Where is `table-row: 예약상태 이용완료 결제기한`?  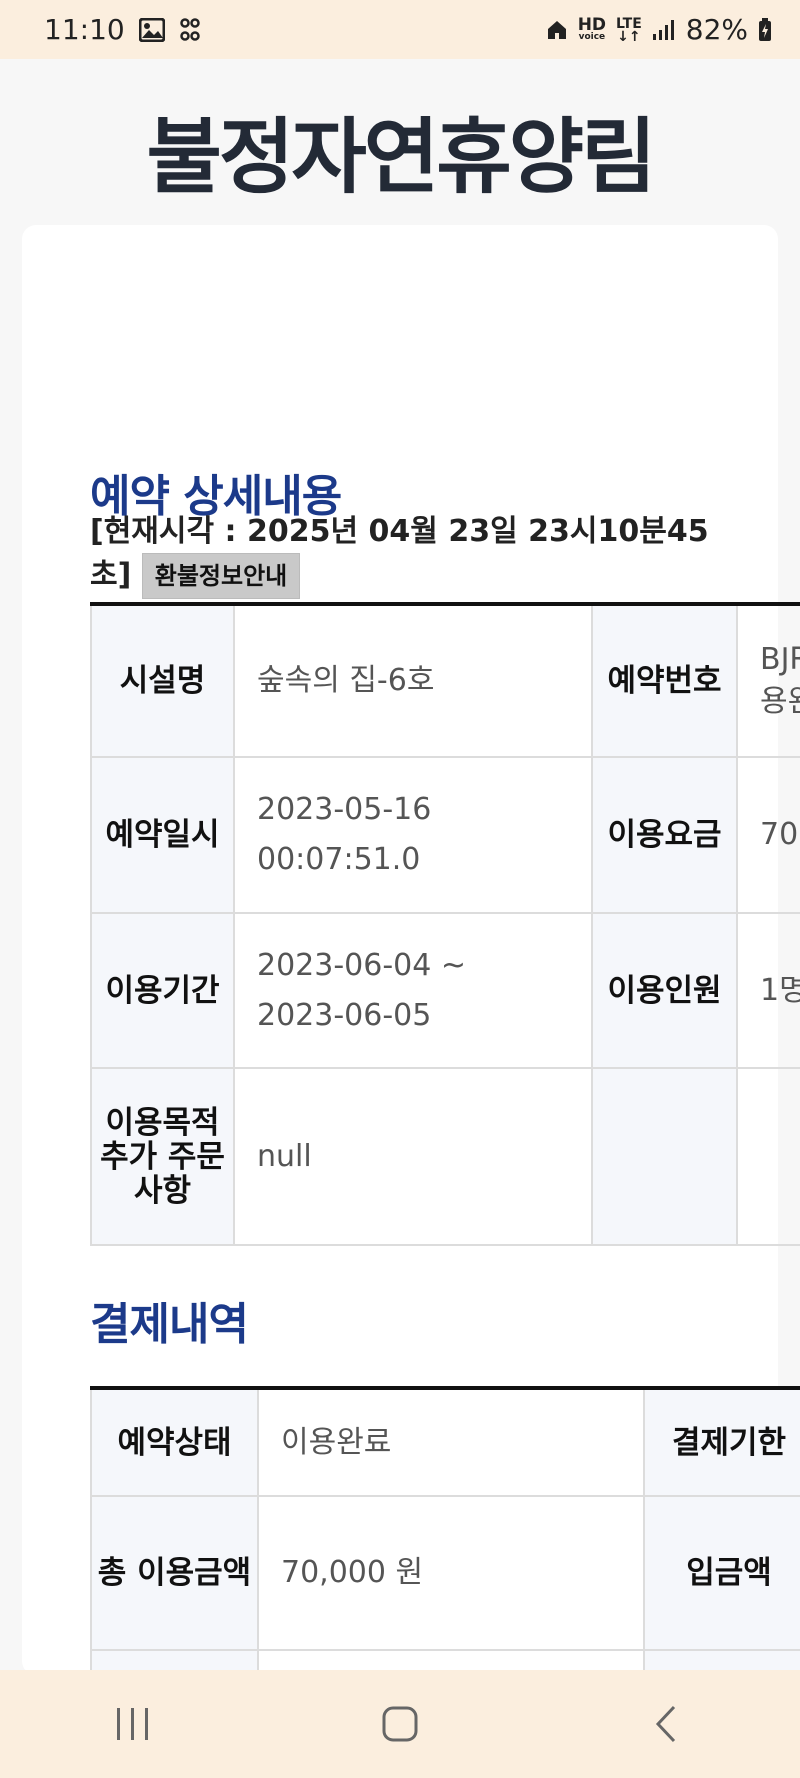
table-row: 예약상태 이용완료 결제기한 is located at coordinates (445, 1442).